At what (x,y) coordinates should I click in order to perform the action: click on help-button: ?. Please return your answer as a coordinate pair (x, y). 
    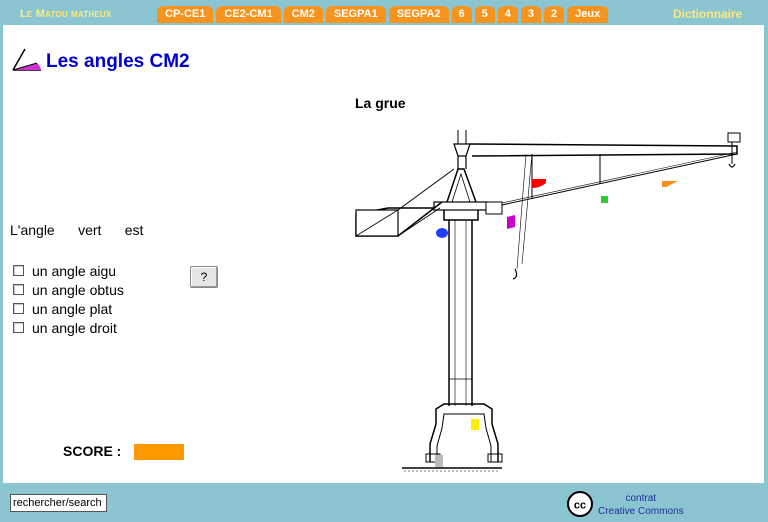
    Looking at the image, I should click on (204, 277).